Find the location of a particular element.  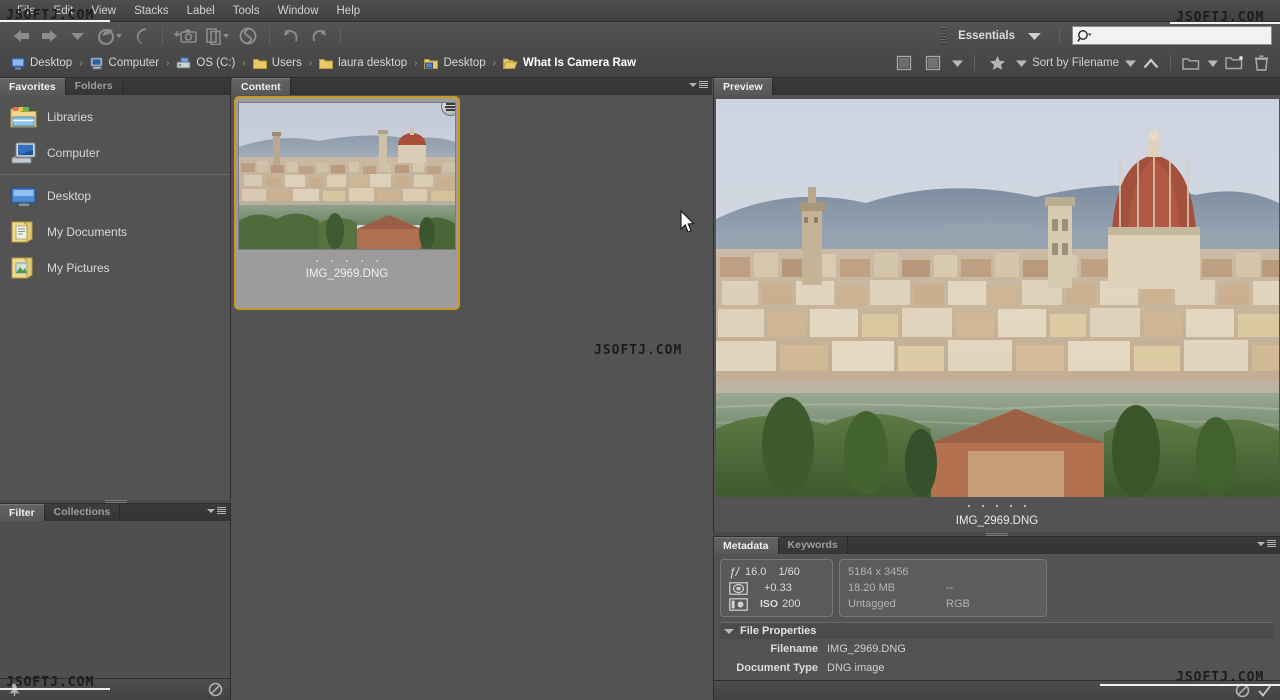

breadcrumb-label: Computer is located at coordinates (134, 63).